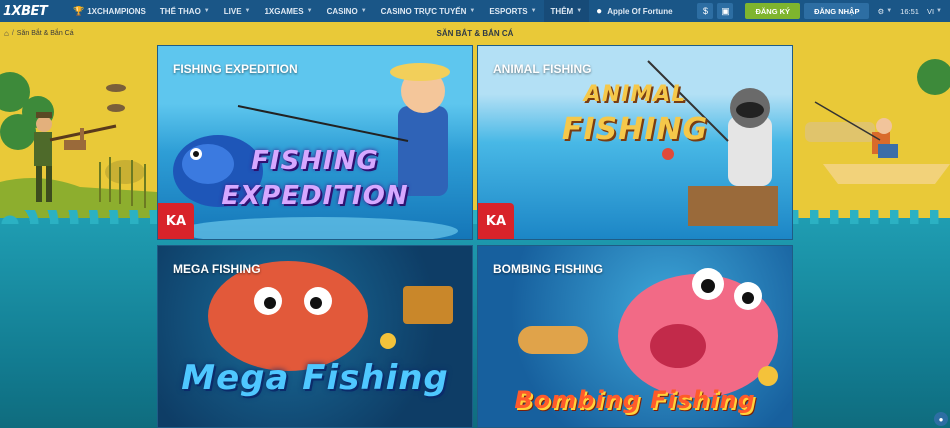 This screenshot has width=950, height=428. What do you see at coordinates (185, 11) in the screenshot?
I see `nav-item-the-thao: THỂ THAO ▼` at bounding box center [185, 11].